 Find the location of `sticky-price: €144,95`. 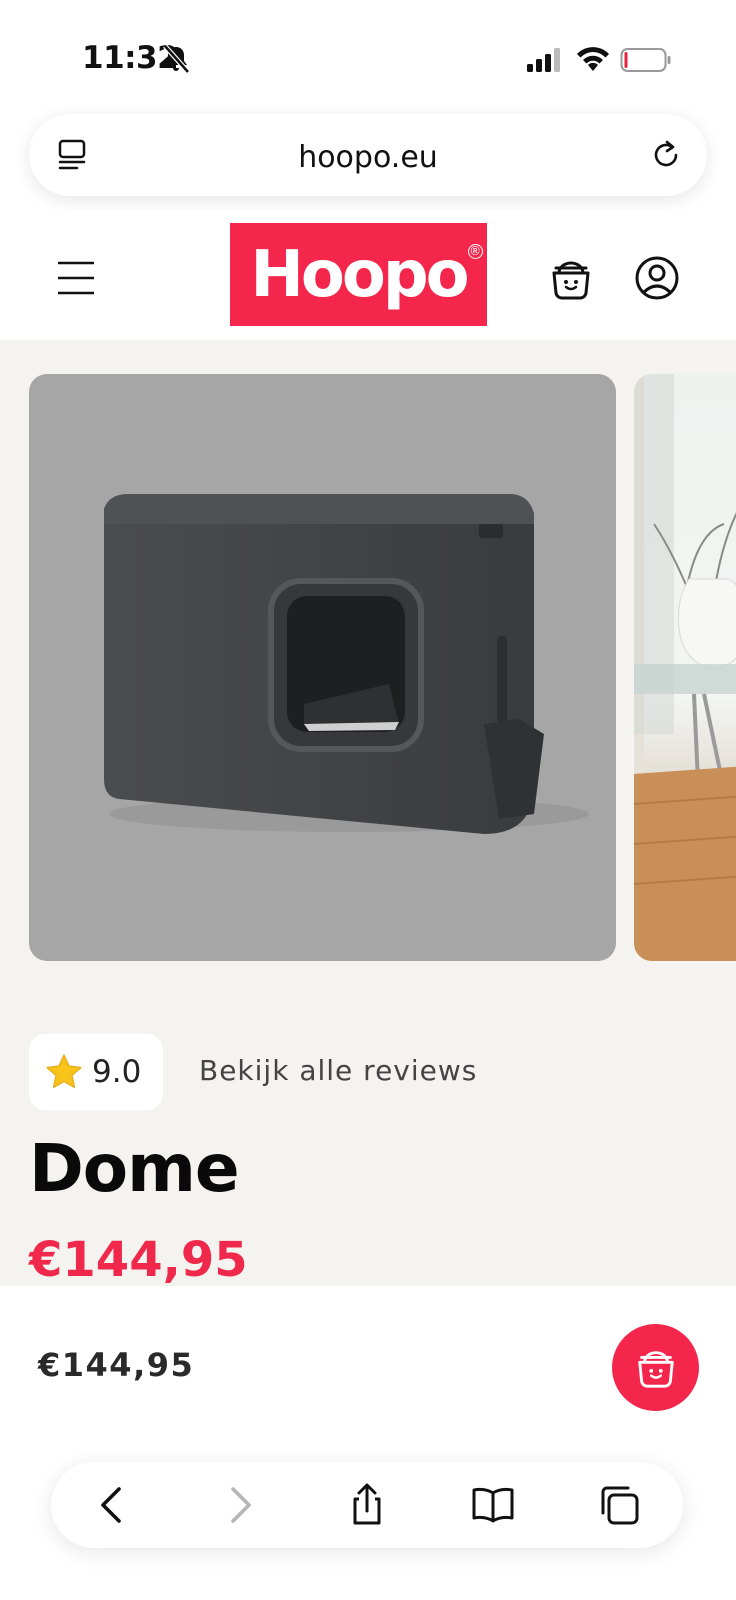

sticky-price: €144,95 is located at coordinates (116, 1365).